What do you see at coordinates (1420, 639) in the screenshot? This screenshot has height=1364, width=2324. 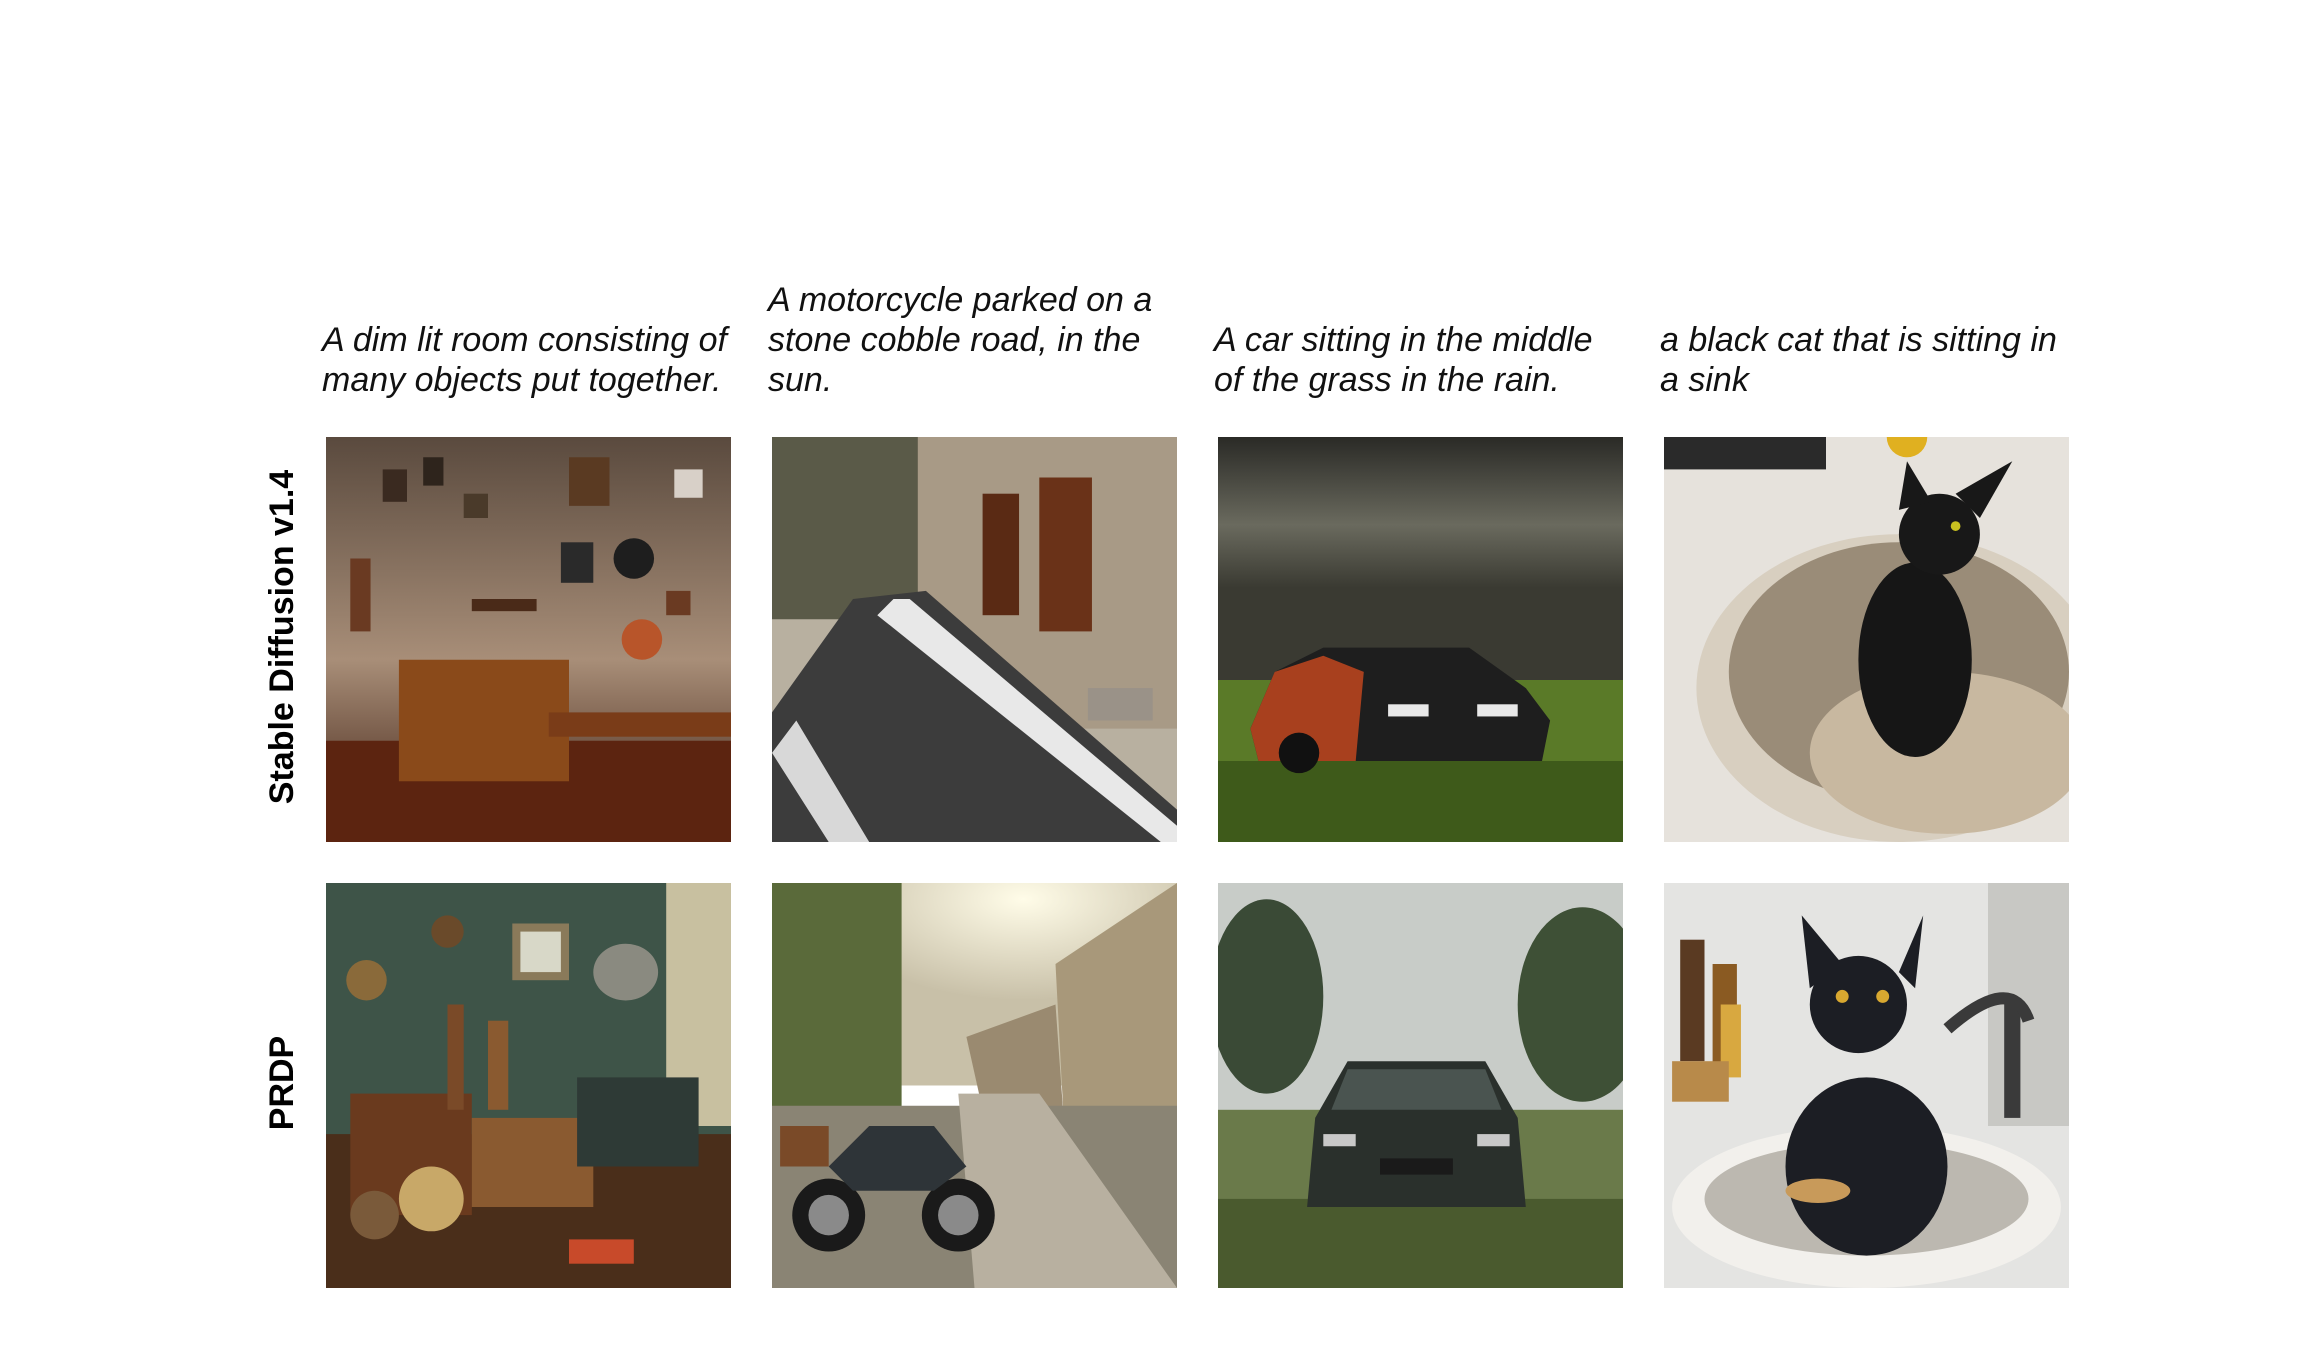 I see `image-sd-car` at bounding box center [1420, 639].